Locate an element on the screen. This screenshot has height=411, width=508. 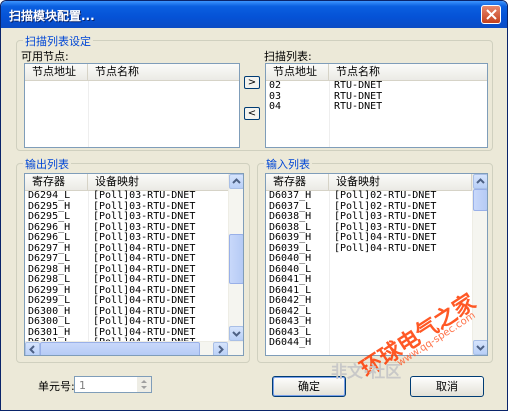
list-item: 04 RTU-DNET is located at coordinates (376, 107).